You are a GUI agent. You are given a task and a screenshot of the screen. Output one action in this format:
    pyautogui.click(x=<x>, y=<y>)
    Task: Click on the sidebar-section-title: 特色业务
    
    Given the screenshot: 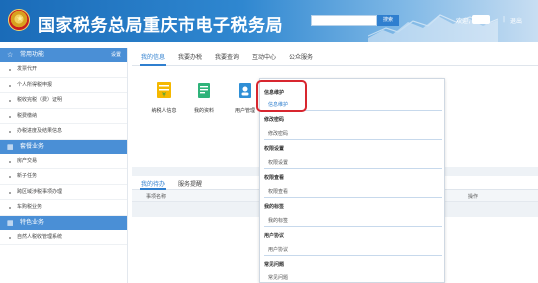 What is the action you would take?
    pyautogui.click(x=32, y=222)
    